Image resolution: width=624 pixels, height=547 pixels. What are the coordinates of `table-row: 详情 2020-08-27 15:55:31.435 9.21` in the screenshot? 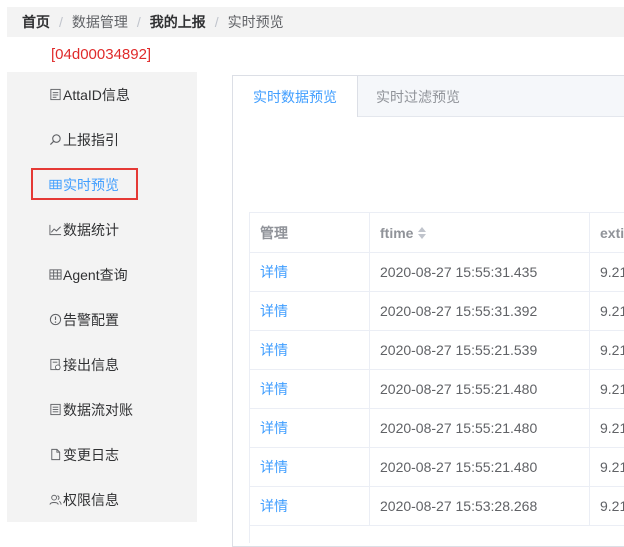 It's located at (437, 272).